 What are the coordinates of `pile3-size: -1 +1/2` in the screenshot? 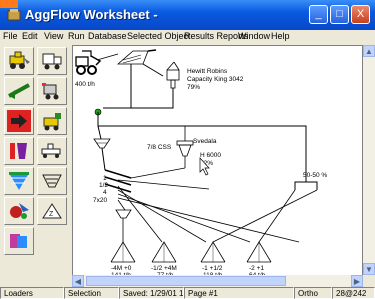 It's located at (212, 268).